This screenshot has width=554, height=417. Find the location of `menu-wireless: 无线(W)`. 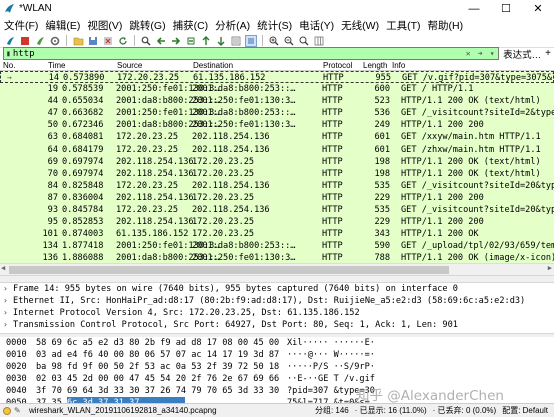

menu-wireless: 无线(W) is located at coordinates (360, 25).